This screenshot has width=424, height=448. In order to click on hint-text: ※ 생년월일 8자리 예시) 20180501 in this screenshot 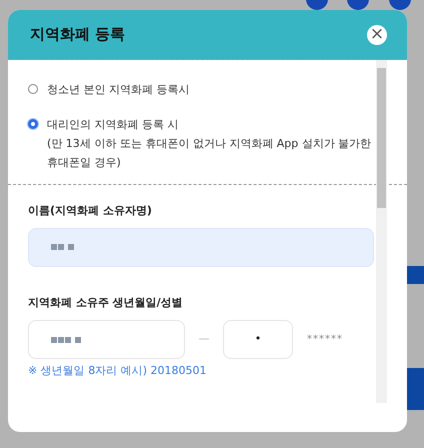, I will do `click(118, 371)`.